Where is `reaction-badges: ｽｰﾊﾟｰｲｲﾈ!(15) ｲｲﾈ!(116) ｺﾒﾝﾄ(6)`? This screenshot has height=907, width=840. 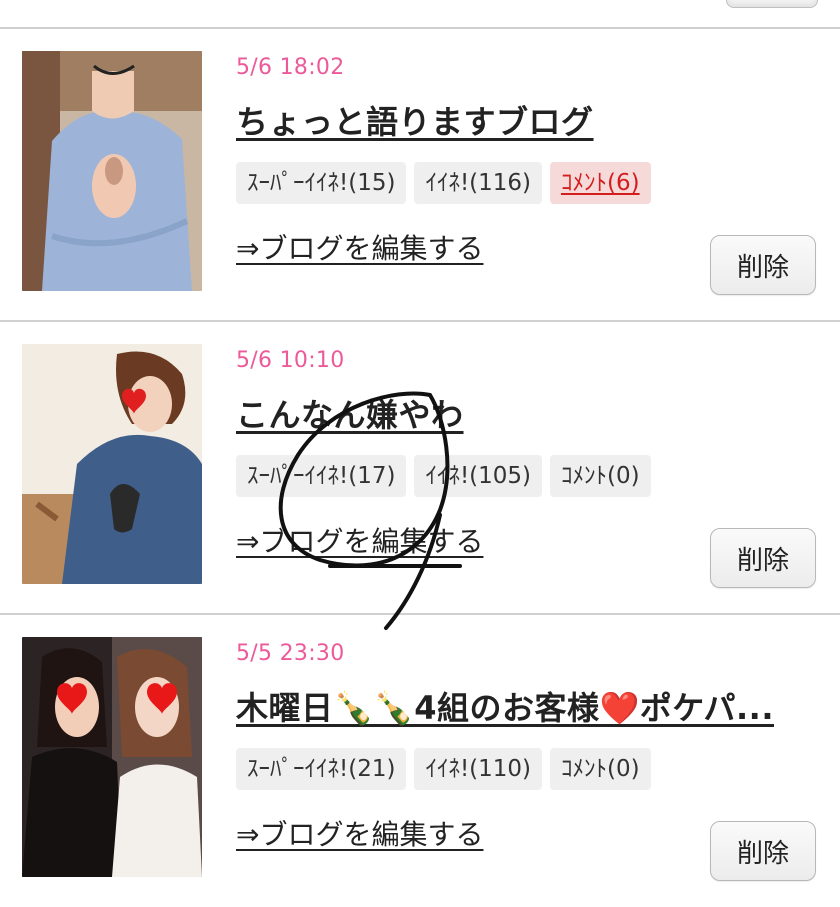 reaction-badges: ｽｰﾊﾟｰｲｲﾈ!(15) ｲｲﾈ!(116) ｺﾒﾝﾄ(6) is located at coordinates (443, 183).